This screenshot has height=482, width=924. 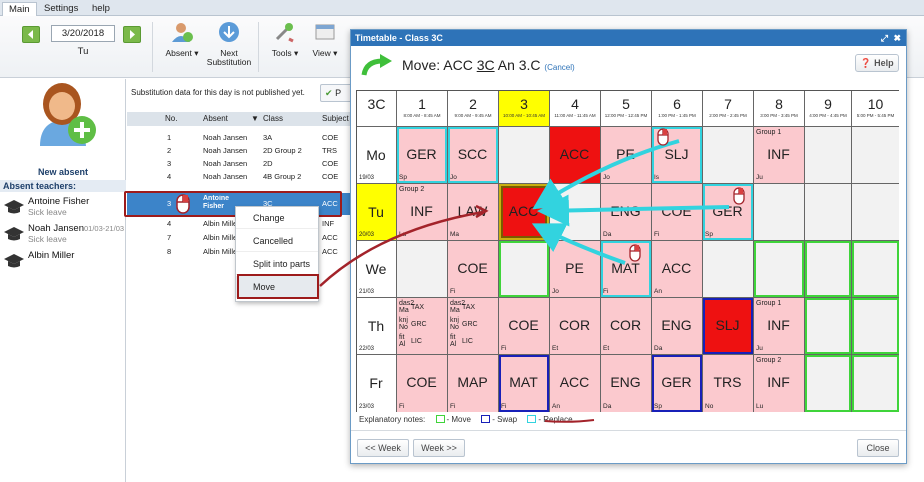 I want to click on cancel-move-link: (Cancel), so click(x=559, y=67).